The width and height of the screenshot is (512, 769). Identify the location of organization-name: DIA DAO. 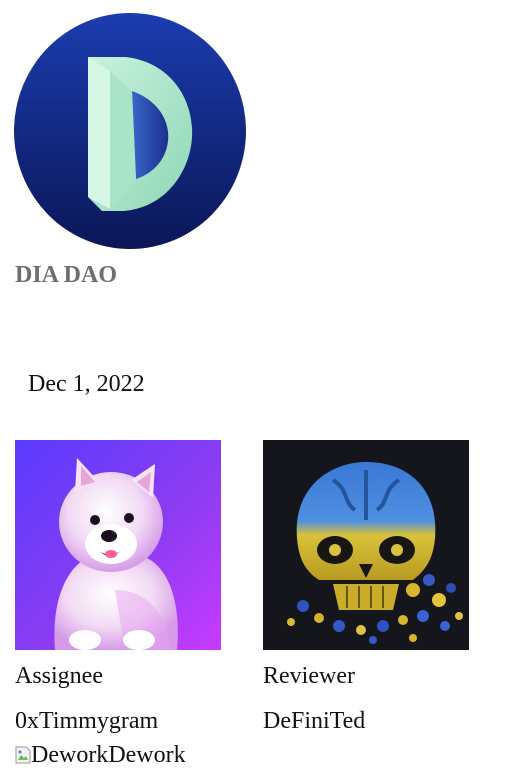
(66, 275).